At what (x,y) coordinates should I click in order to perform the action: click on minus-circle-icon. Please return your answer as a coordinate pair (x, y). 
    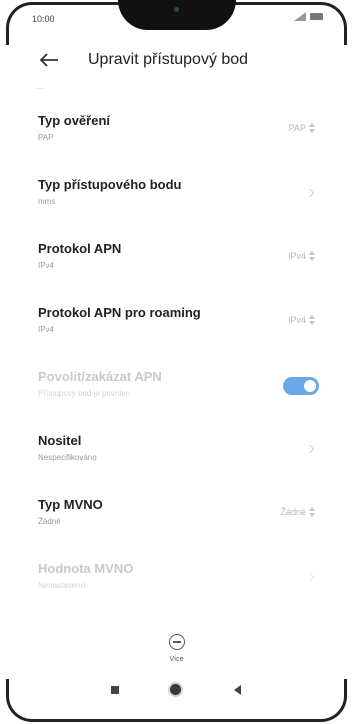
    Looking at the image, I should click on (176, 642).